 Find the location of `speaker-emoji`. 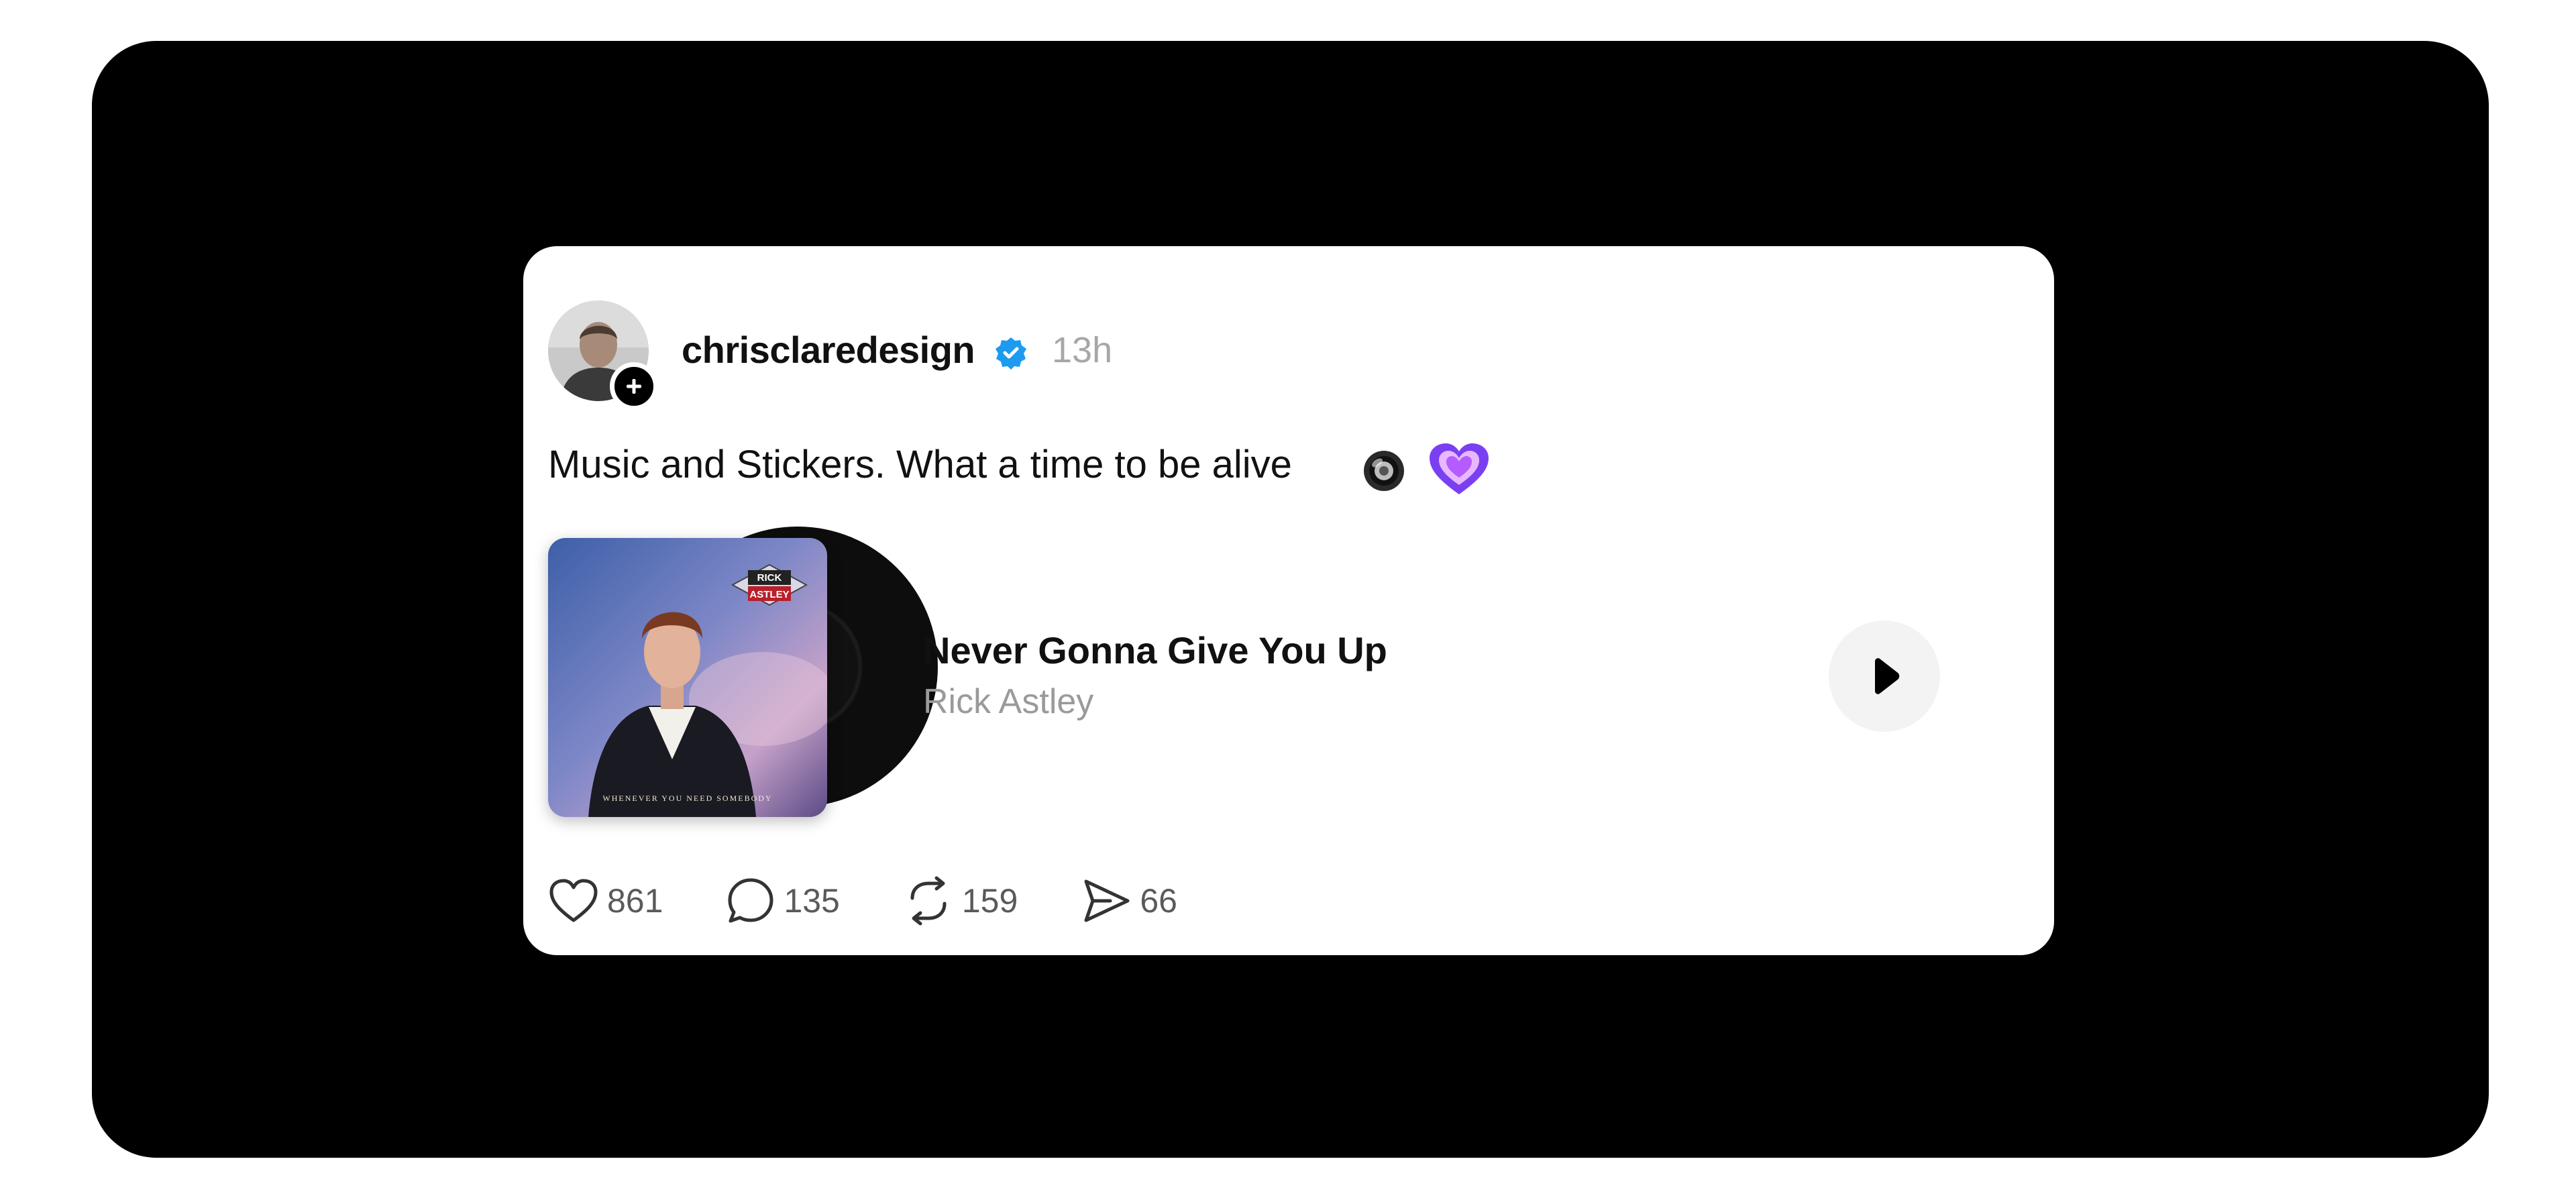

speaker-emoji is located at coordinates (1384, 471).